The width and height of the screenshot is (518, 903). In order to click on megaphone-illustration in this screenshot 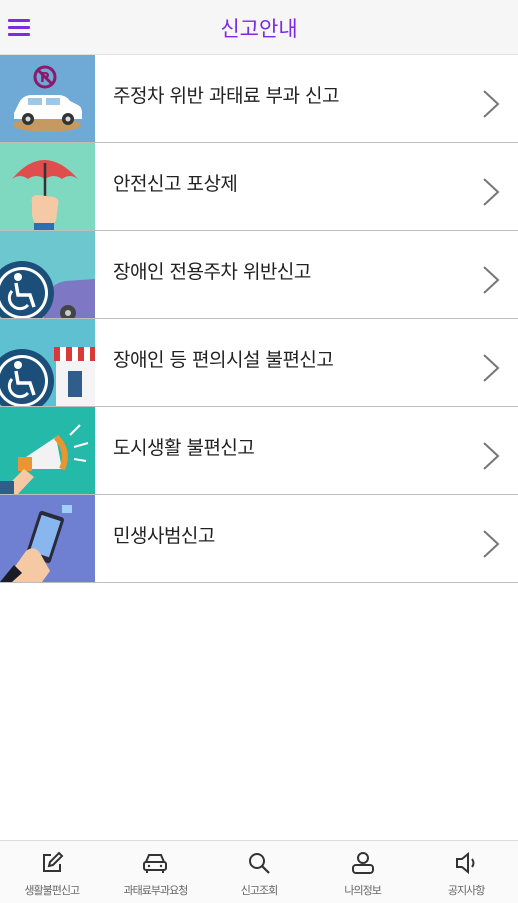, I will do `click(47, 450)`.